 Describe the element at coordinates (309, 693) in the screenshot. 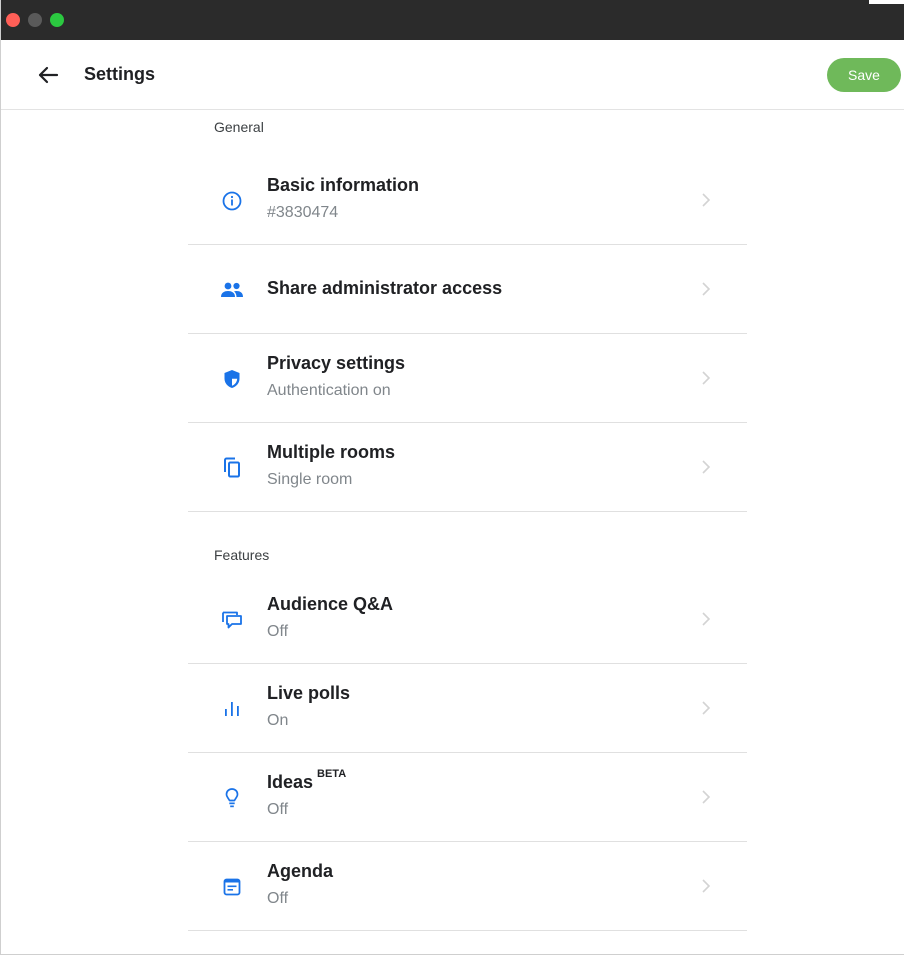

I see `item-title: Live polls` at that location.